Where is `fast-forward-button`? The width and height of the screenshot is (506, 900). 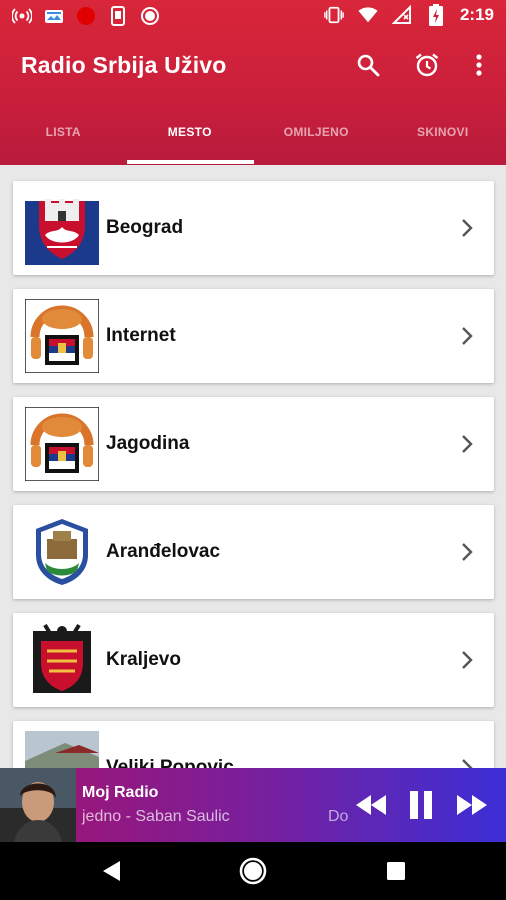 fast-forward-button is located at coordinates (472, 805).